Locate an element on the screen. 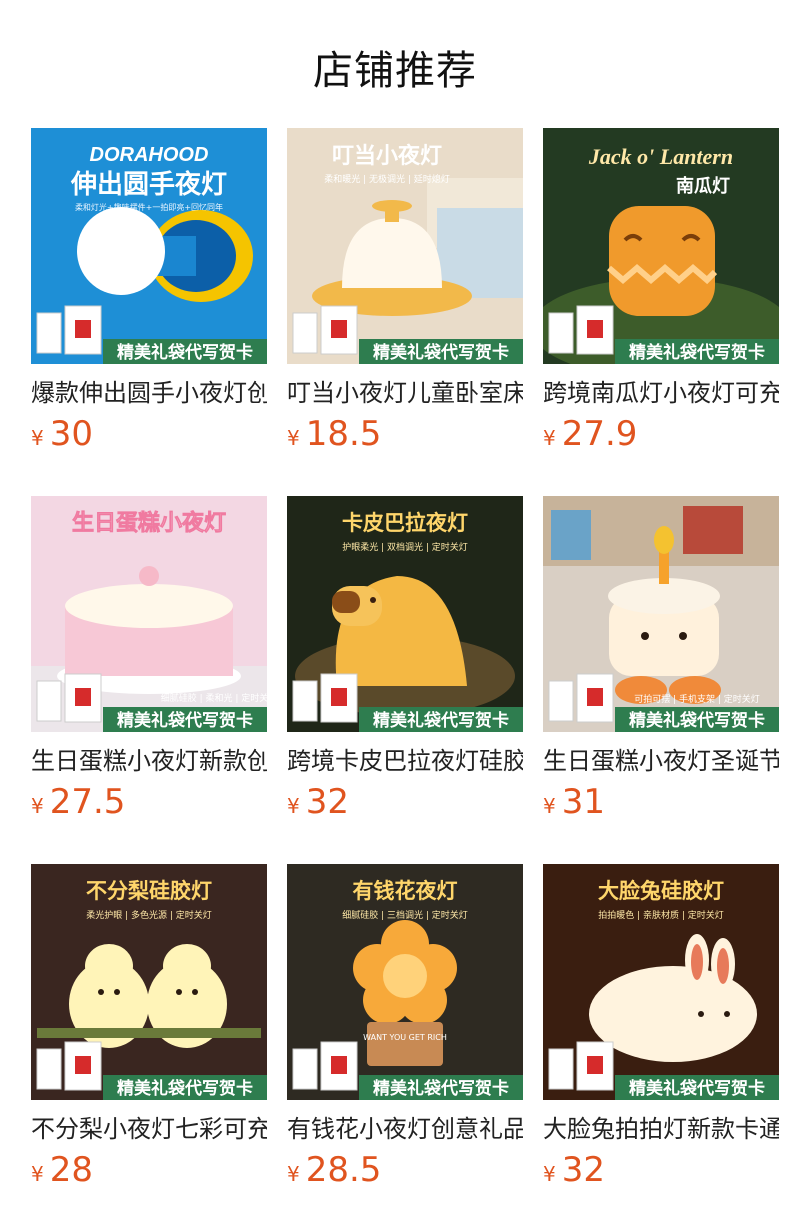 The height and width of the screenshot is (1232, 790). product-name: 生日蛋糕小夜灯新款创意 is located at coordinates (149, 761).